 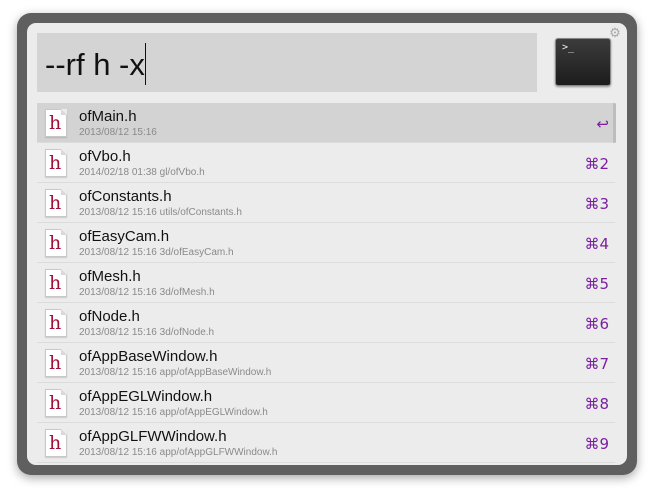 What do you see at coordinates (568, 47) in the screenshot?
I see `terminal-prompt-glyph: >_` at bounding box center [568, 47].